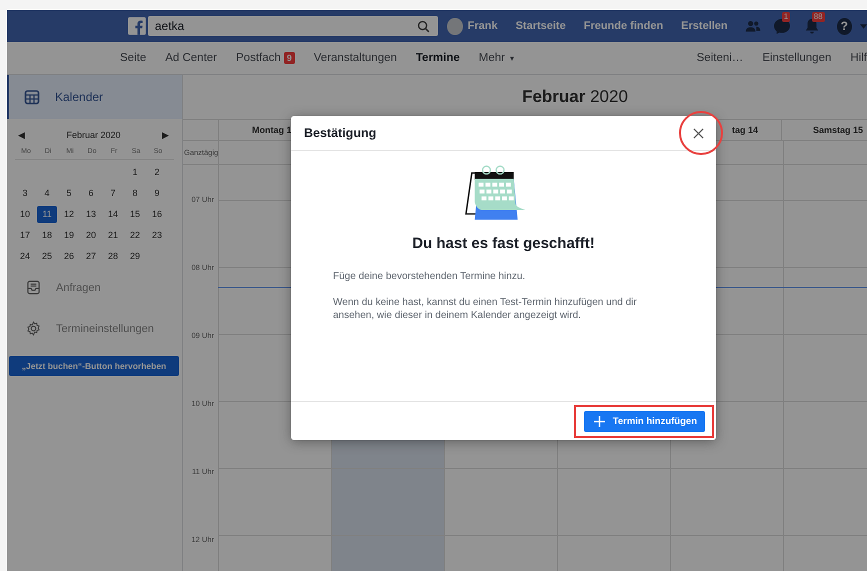 The width and height of the screenshot is (867, 571). What do you see at coordinates (93, 135) in the screenshot?
I see `month-label: Februar 2020` at bounding box center [93, 135].